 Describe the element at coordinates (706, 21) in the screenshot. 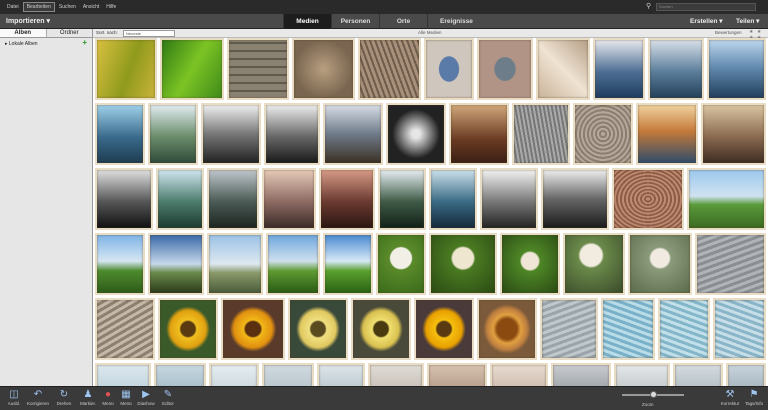

I see `create-button: Erstellen ▾` at that location.